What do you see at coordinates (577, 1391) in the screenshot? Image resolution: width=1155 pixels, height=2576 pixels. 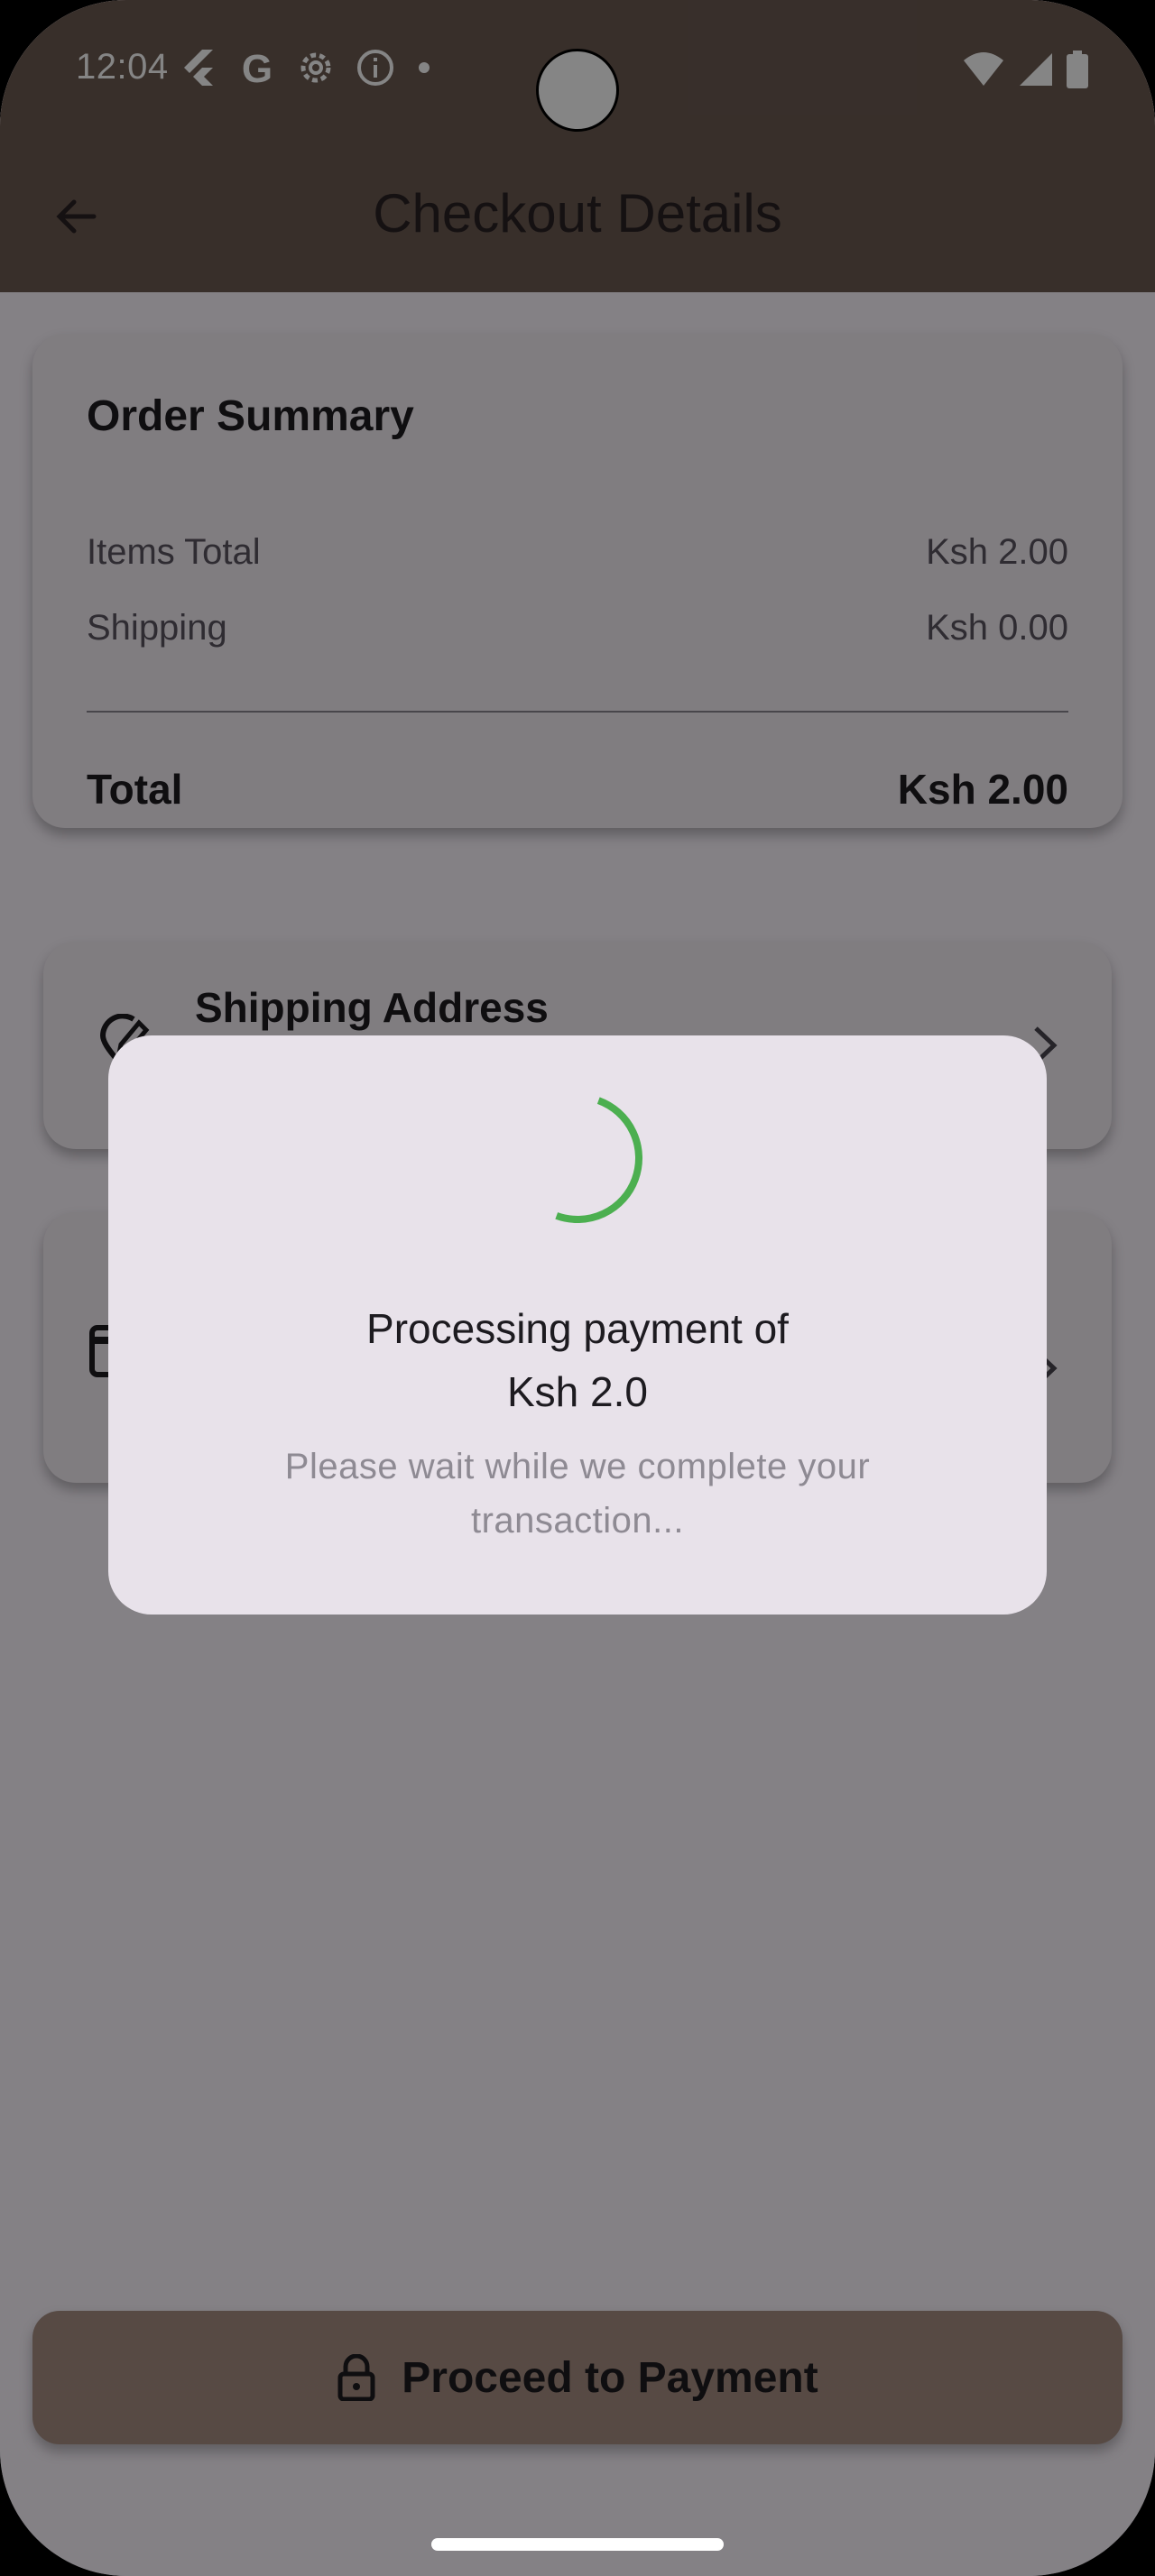 I see `dialog-amount: Ksh 2.0` at bounding box center [577, 1391].